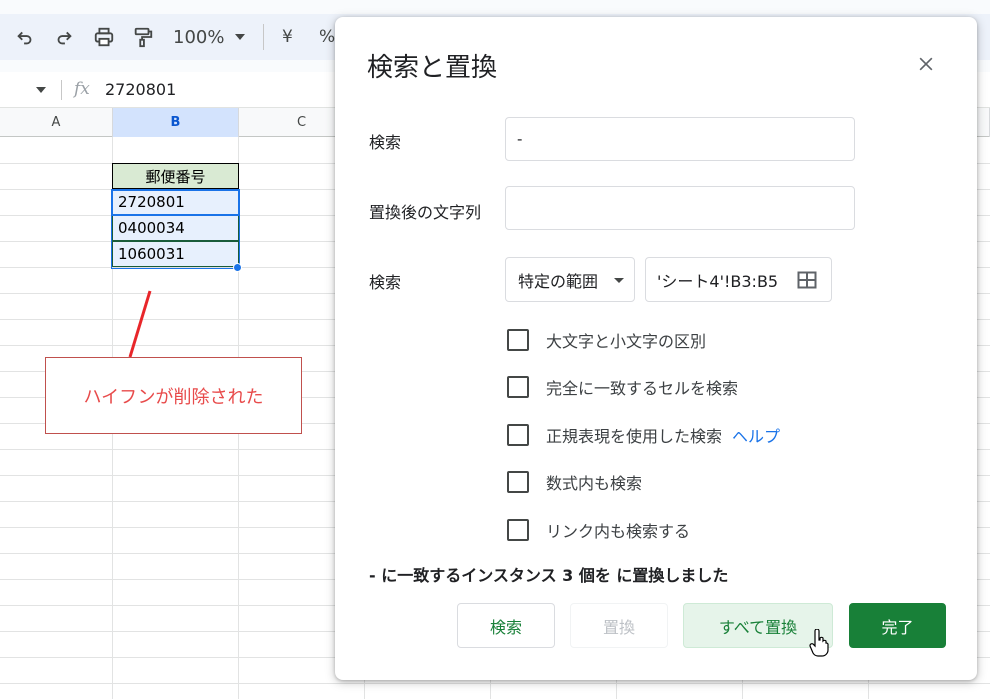 This screenshot has height=699, width=990. I want to click on active-cell-outline, so click(175, 202).